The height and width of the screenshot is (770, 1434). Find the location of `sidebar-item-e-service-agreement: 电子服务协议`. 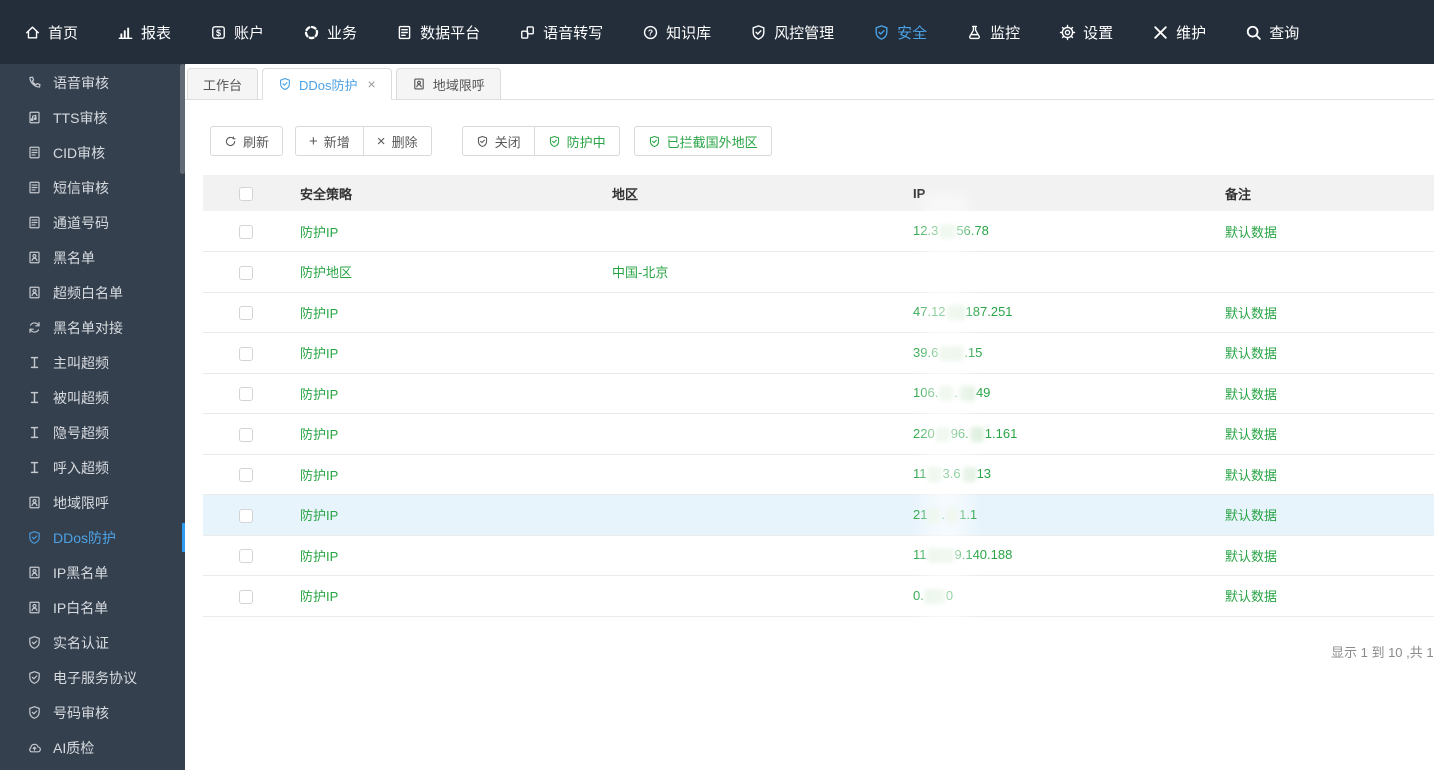

sidebar-item-e-service-agreement: 电子服务协议 is located at coordinates (92, 677).